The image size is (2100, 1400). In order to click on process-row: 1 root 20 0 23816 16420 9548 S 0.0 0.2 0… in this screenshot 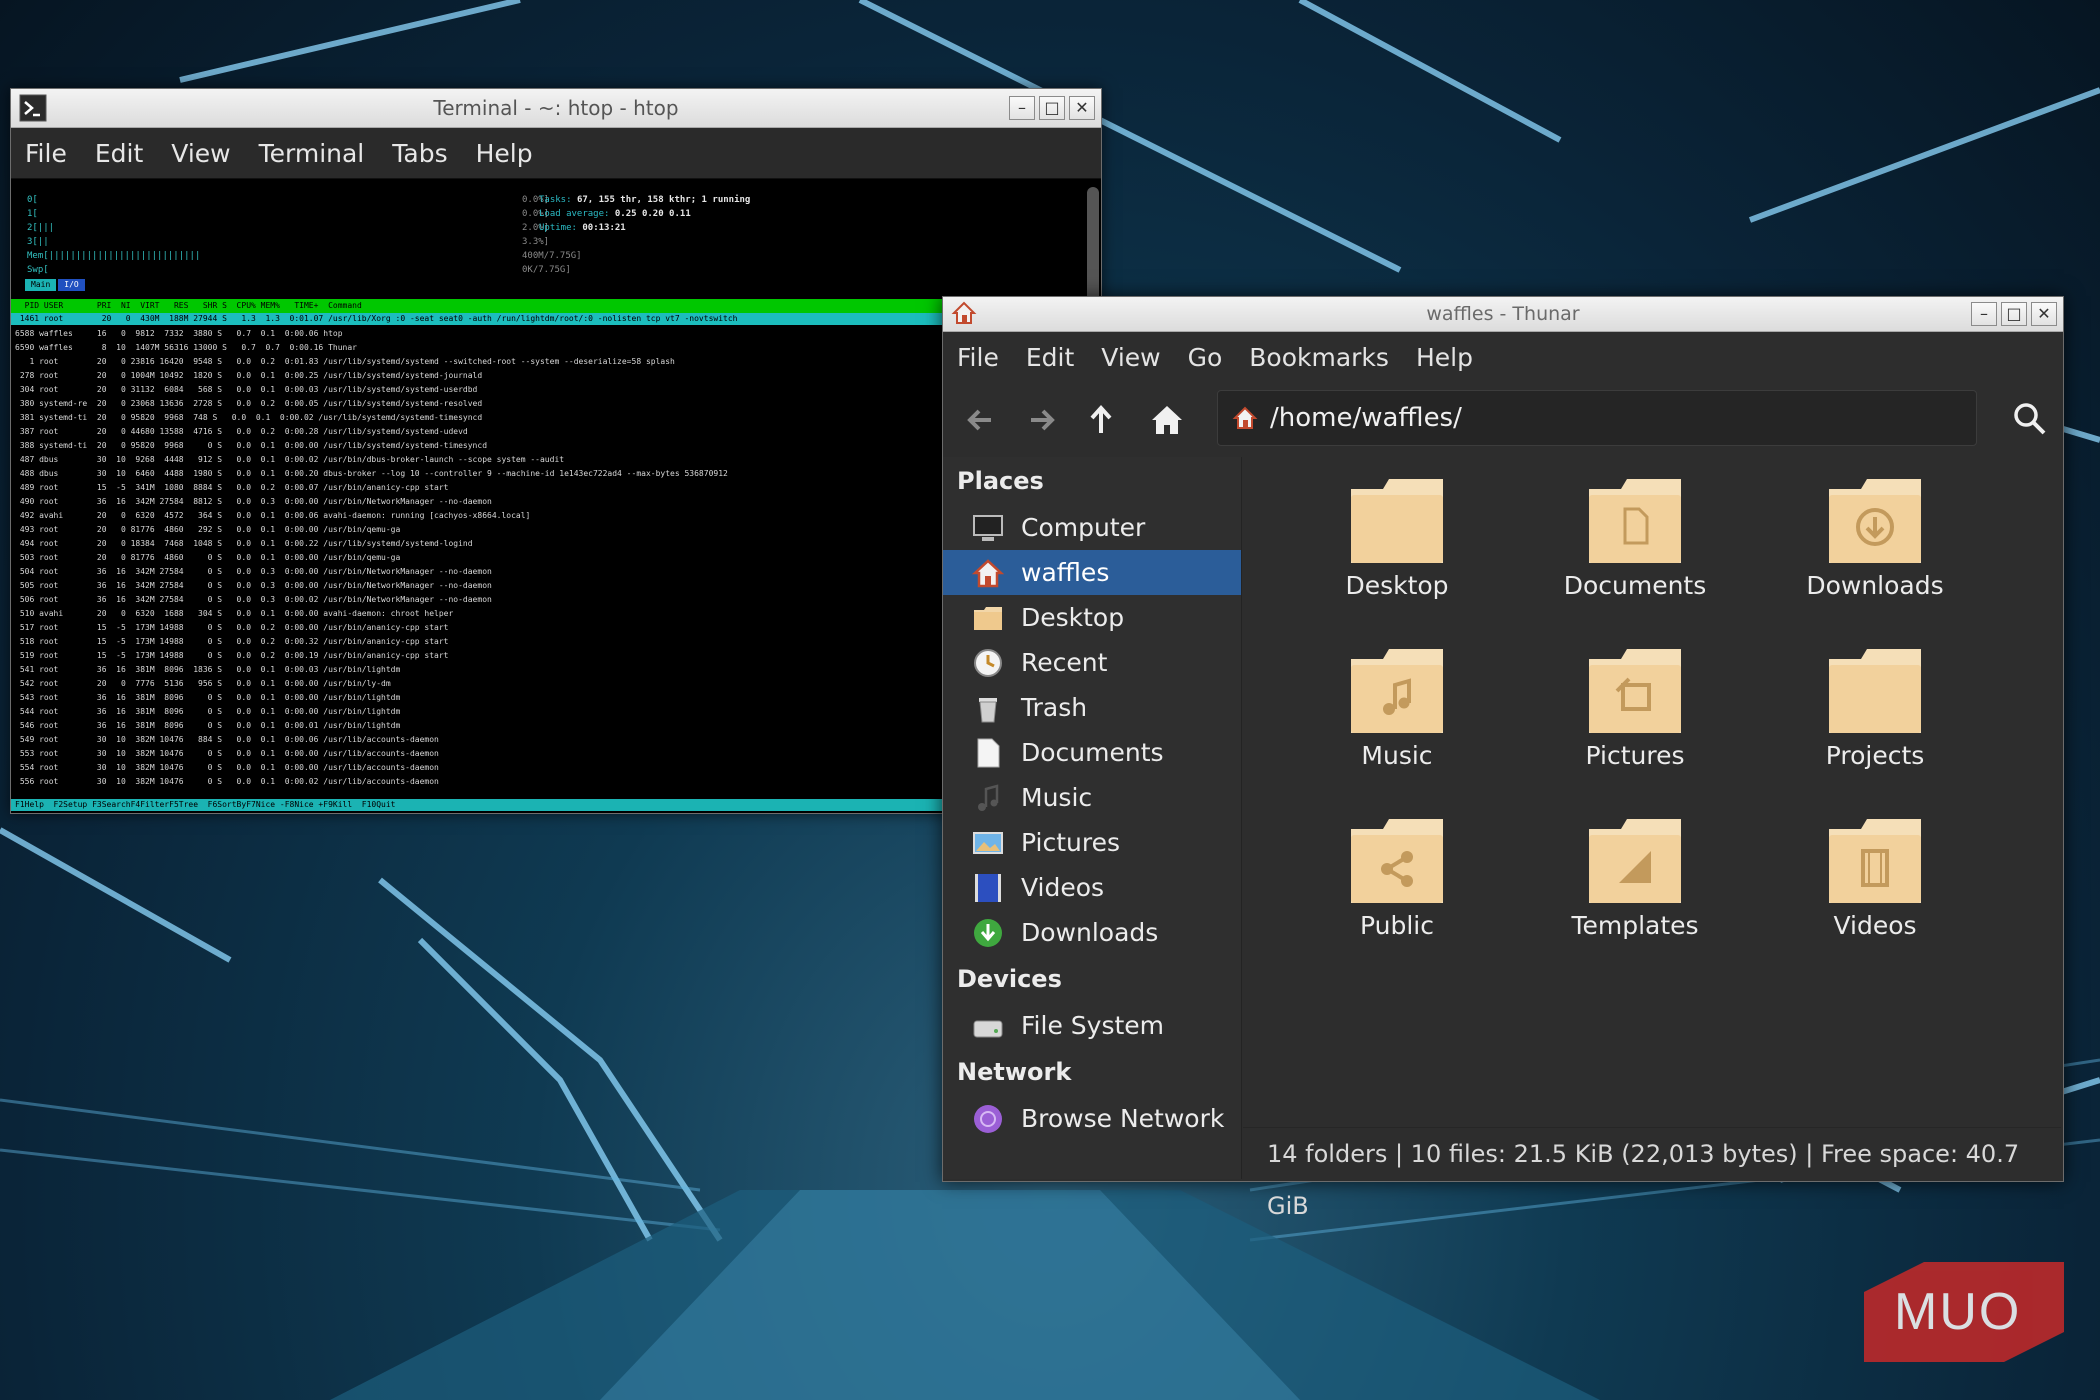, I will do `click(555, 362)`.